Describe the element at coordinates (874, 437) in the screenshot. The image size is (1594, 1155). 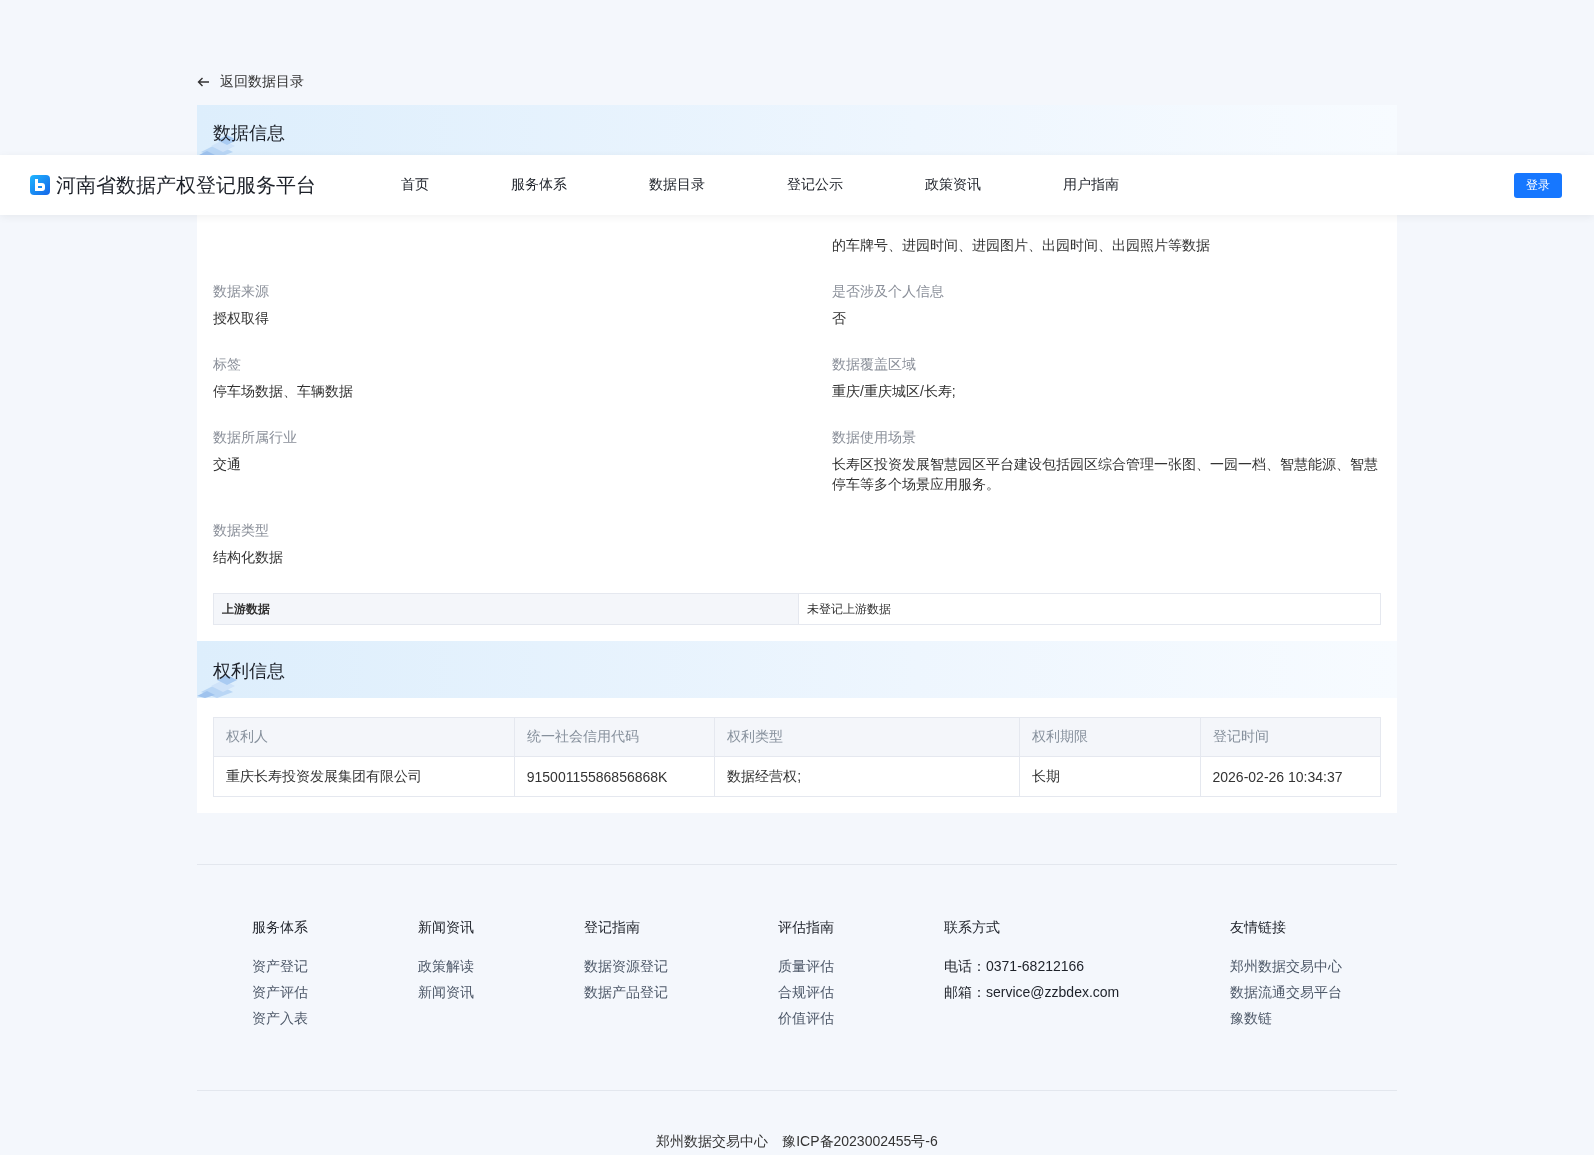
I see `field-label: 数据使用场景` at that location.